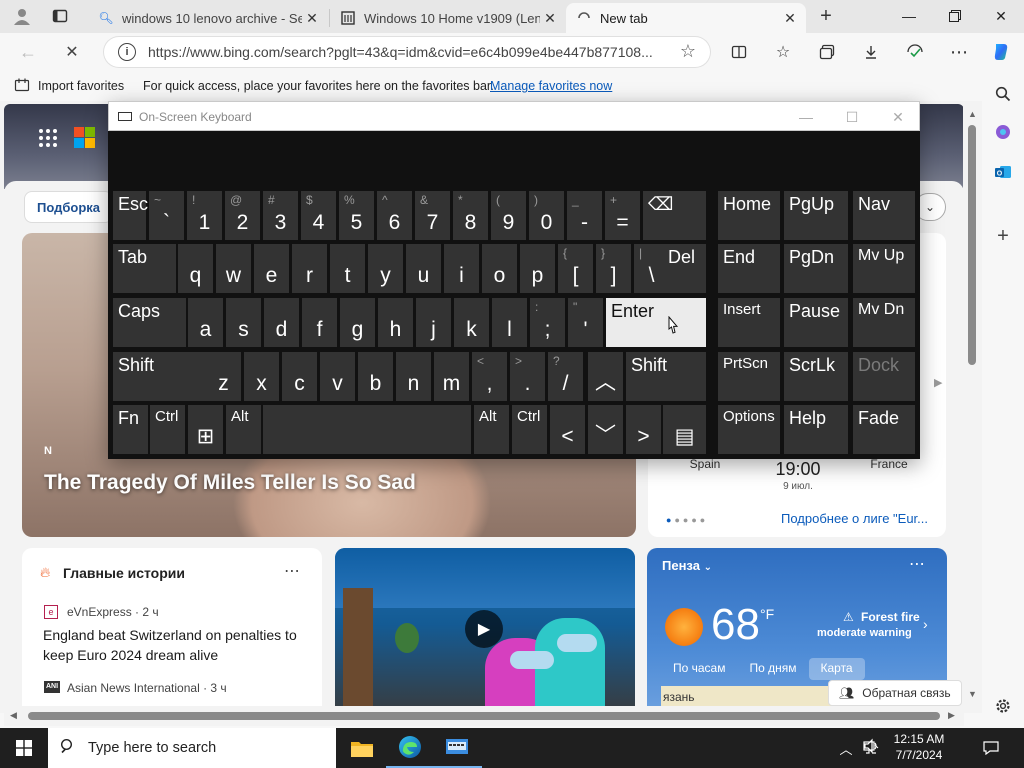  Describe the element at coordinates (195, 268) in the screenshot. I see `key-q: q` at that location.